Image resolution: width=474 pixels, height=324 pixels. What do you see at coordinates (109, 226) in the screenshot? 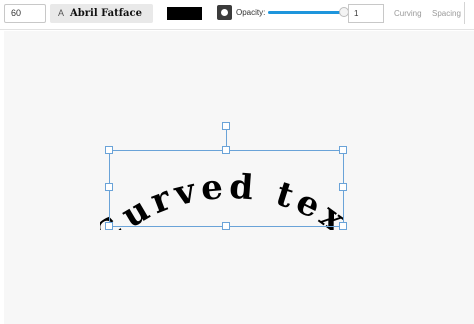
I see `resize-handle-bottom-left` at bounding box center [109, 226].